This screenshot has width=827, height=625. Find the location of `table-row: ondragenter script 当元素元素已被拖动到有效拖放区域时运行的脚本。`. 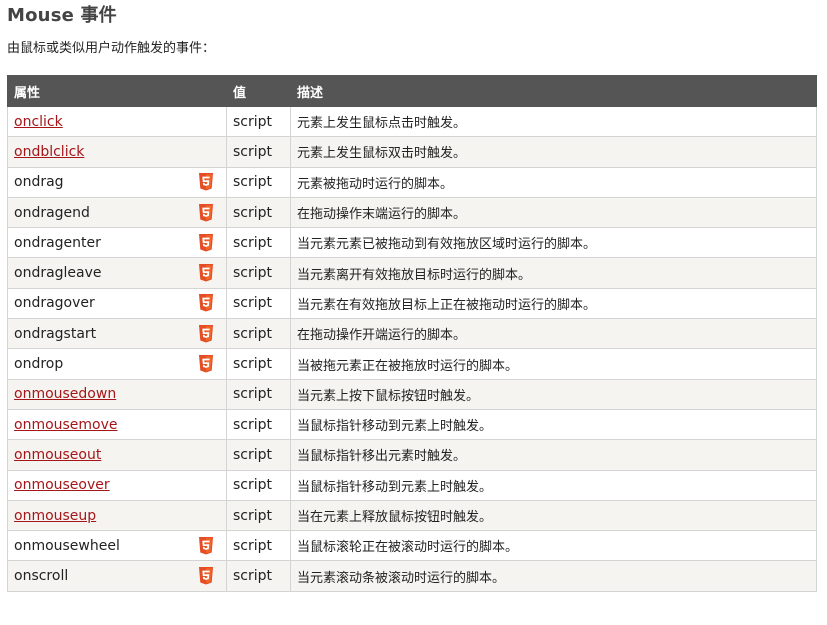

table-row: ondragenter script 当元素元素已被拖动到有效拖放区域时运行的脚本。 is located at coordinates (412, 243).